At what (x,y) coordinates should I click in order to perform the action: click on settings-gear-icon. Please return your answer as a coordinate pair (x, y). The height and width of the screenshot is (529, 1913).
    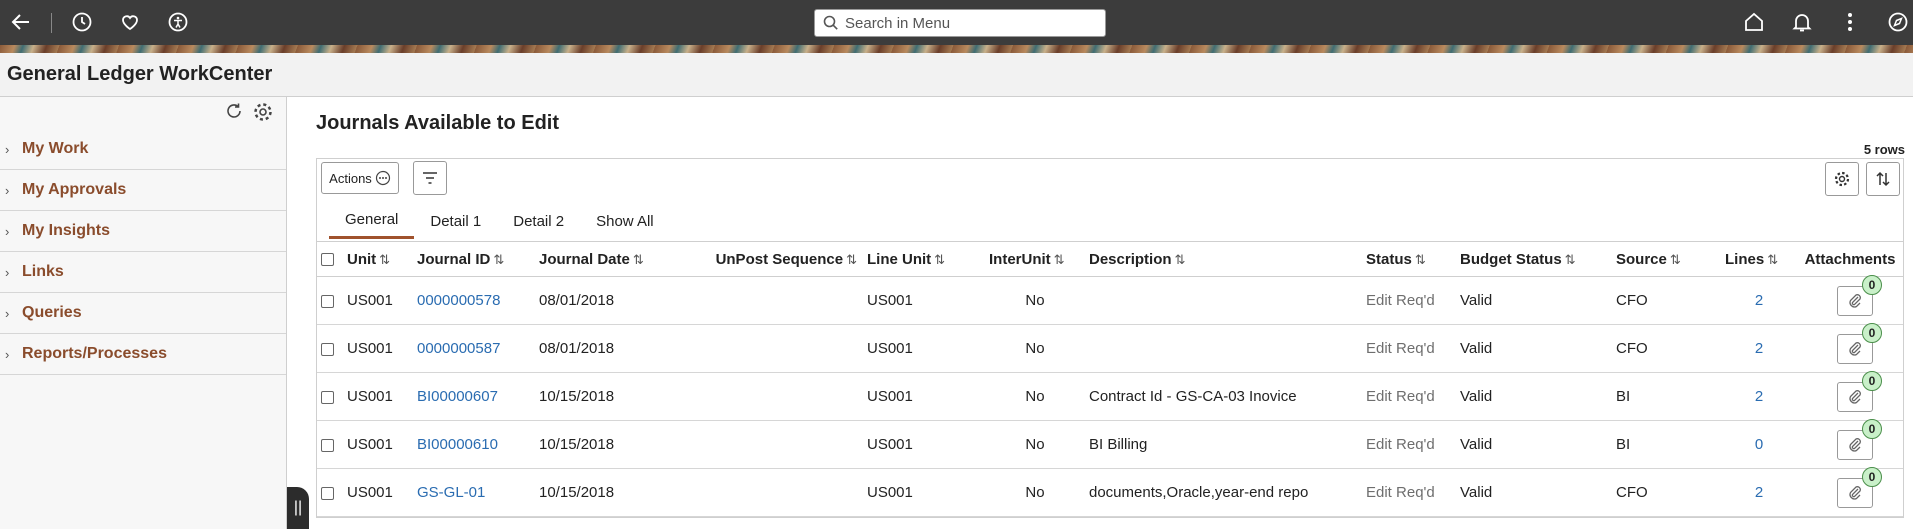
    Looking at the image, I should click on (263, 114).